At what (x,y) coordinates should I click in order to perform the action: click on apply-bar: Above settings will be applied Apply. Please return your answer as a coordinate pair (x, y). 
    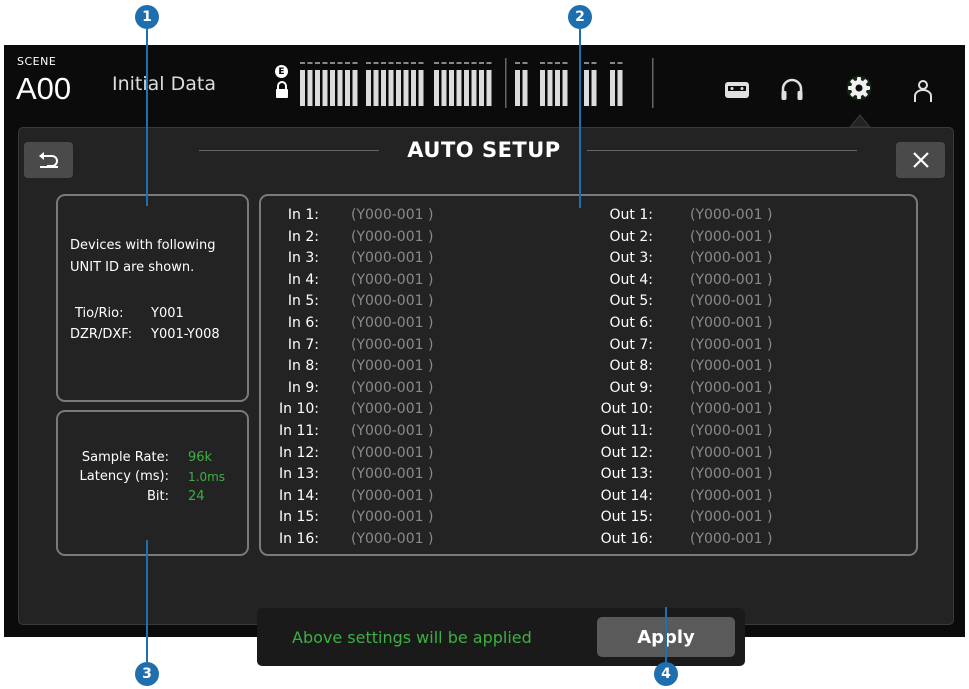
    Looking at the image, I should click on (501, 637).